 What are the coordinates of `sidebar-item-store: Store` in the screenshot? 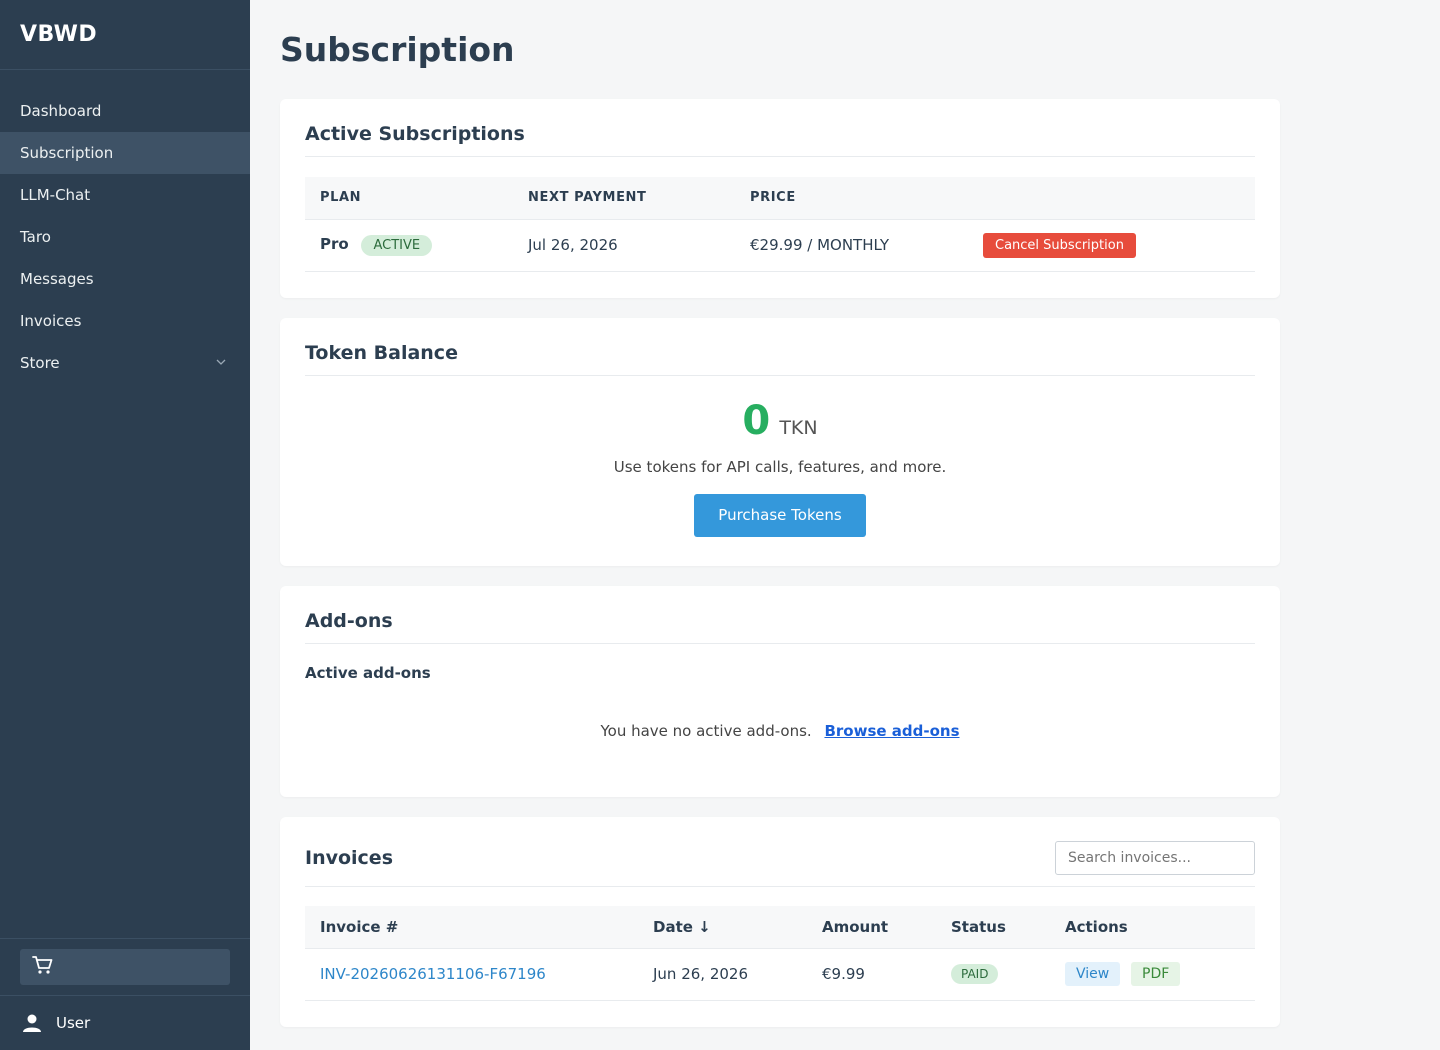 It's located at (125, 363).